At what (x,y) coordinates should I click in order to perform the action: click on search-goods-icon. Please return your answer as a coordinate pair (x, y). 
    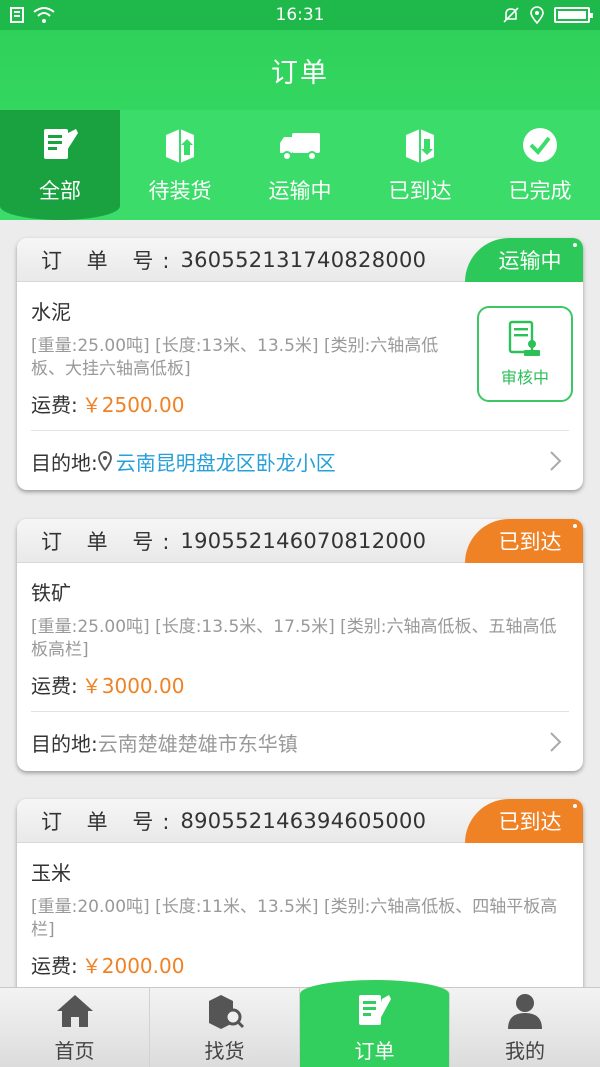
    Looking at the image, I should click on (226, 1012).